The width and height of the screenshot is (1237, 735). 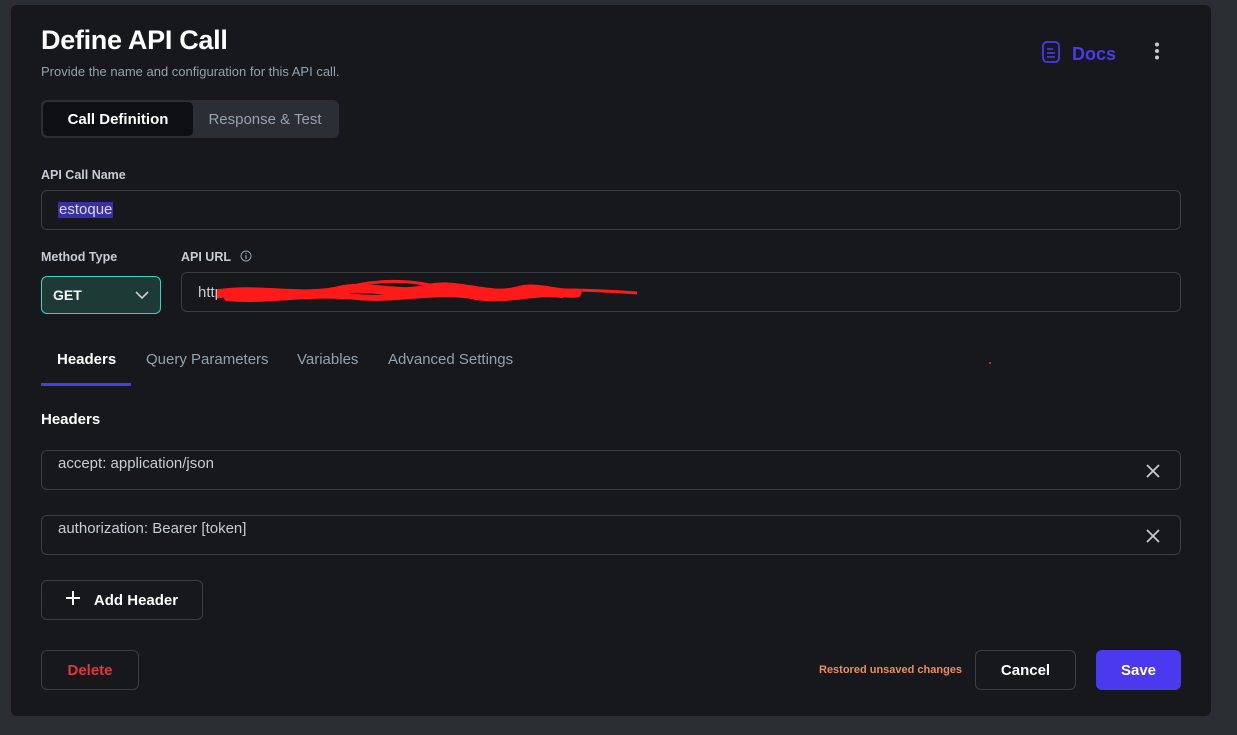 I want to click on header-item-text: authorization: Bearer [token], so click(x=152, y=528).